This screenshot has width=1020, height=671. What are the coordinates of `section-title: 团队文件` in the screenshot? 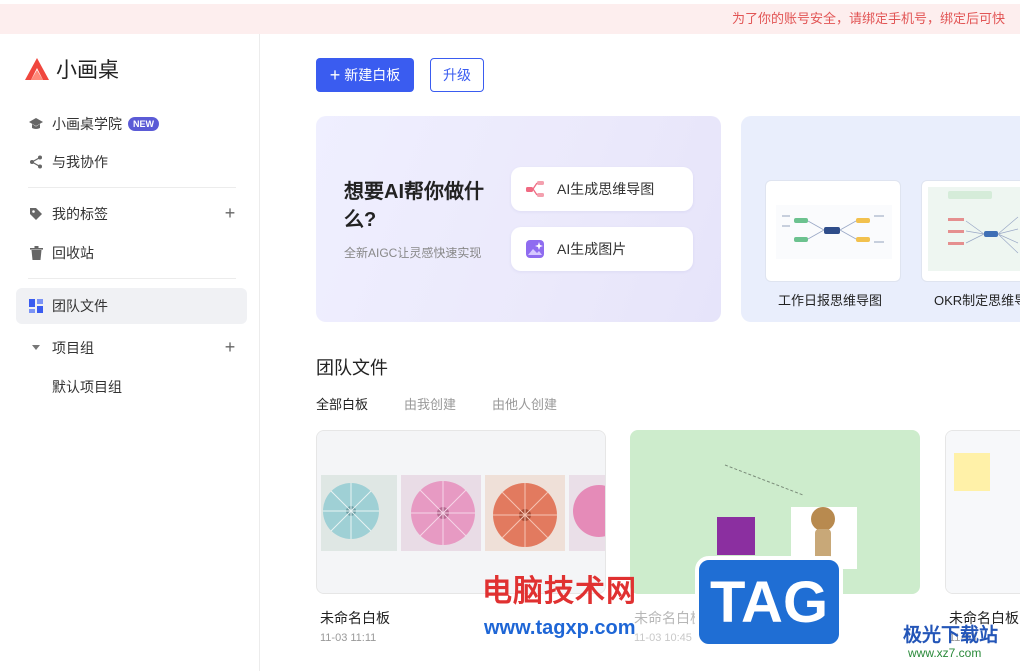 It's located at (352, 368).